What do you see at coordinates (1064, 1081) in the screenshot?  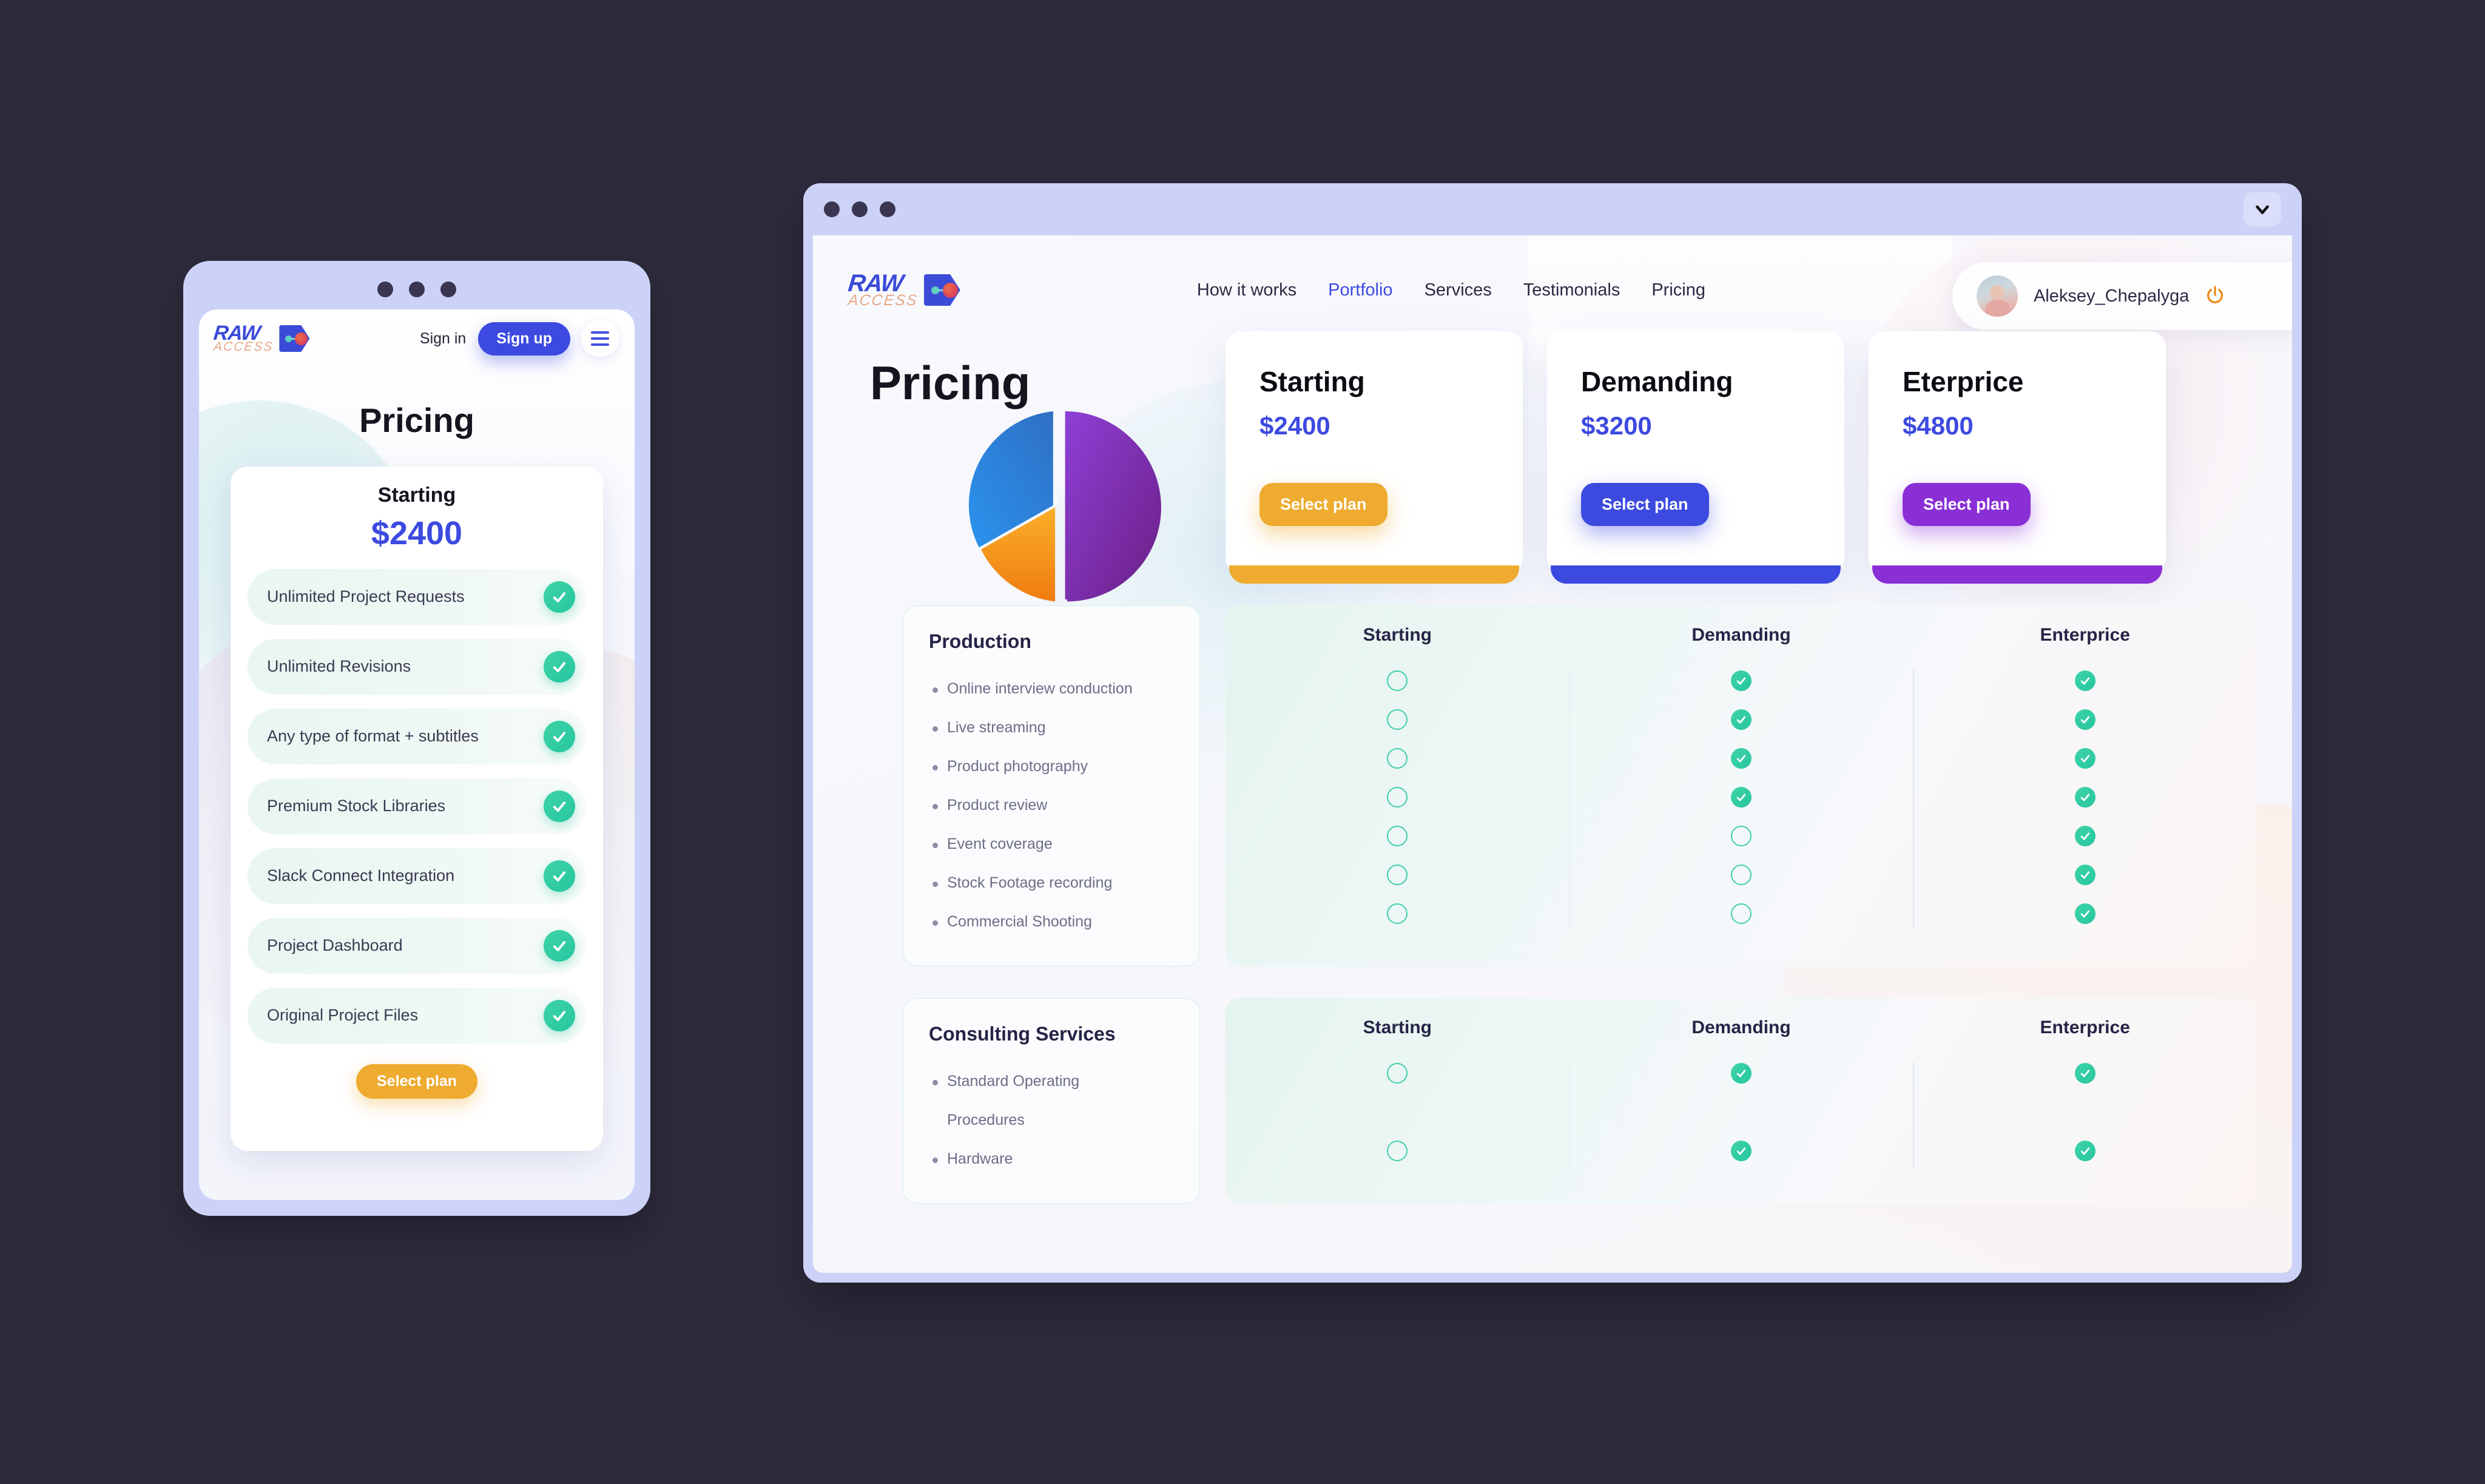 I see `feature-label: Standard Operating` at bounding box center [1064, 1081].